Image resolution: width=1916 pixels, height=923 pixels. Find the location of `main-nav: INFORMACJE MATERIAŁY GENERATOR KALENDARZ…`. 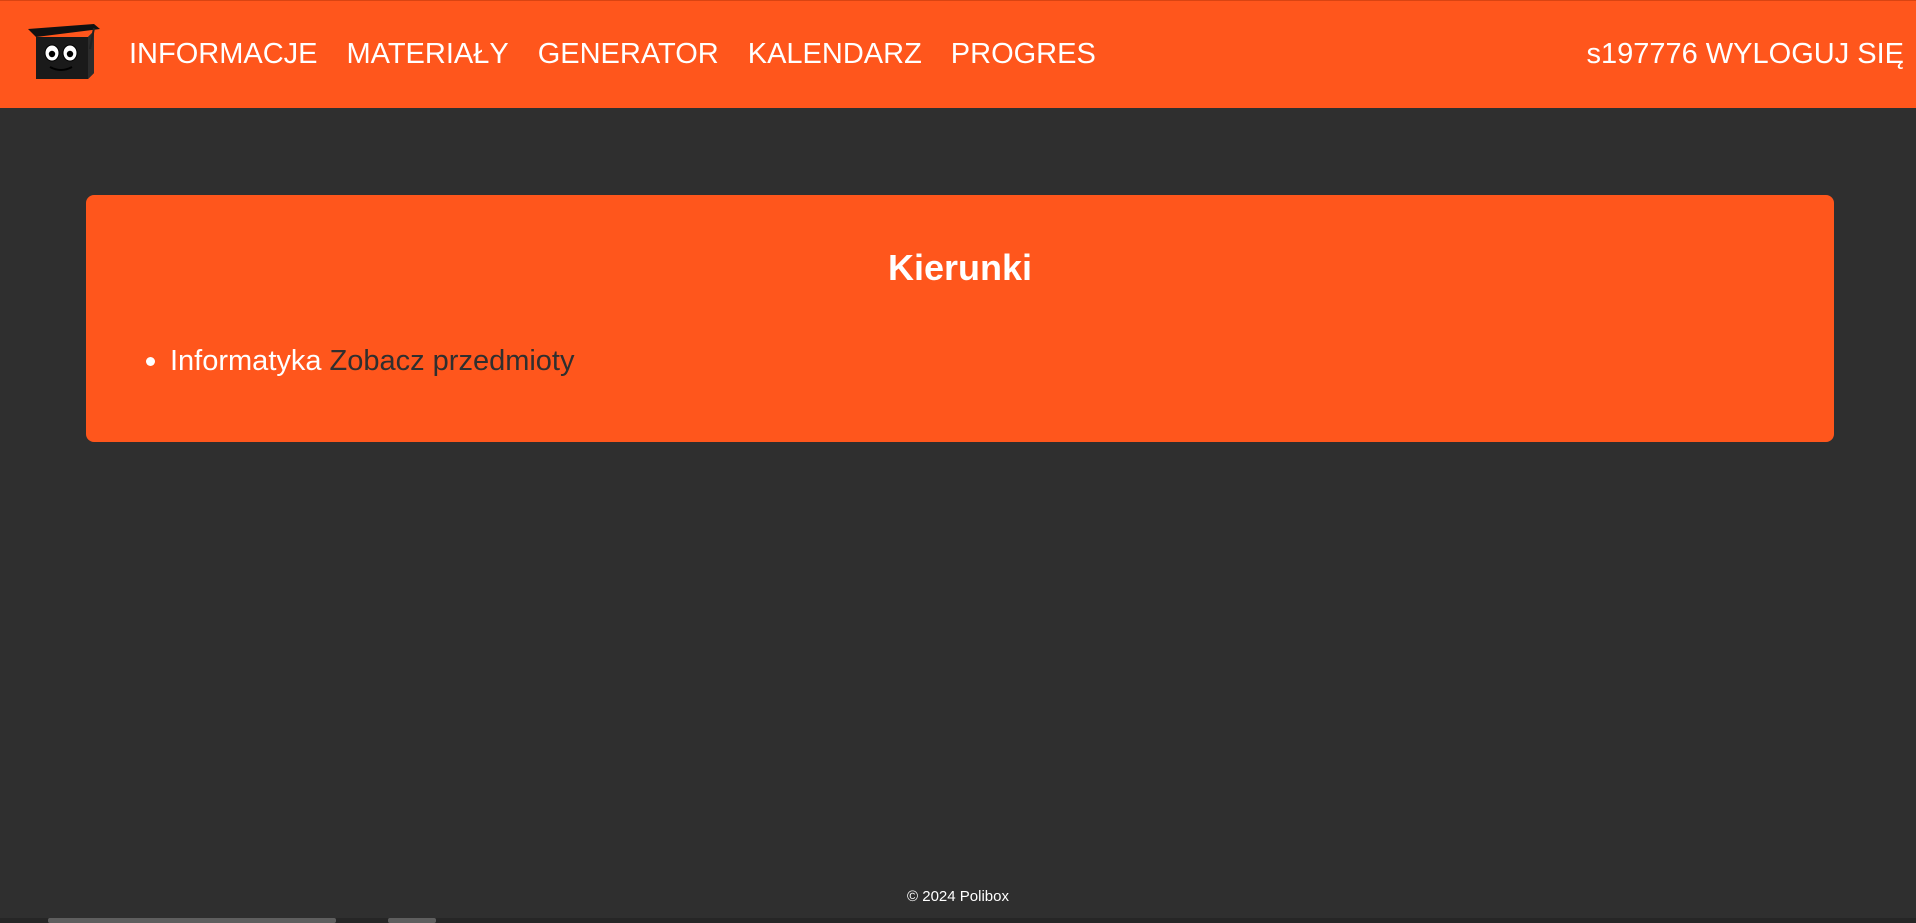

main-nav: INFORMACJE MATERIAŁY GENERATOR KALENDARZ… is located at coordinates (612, 54).